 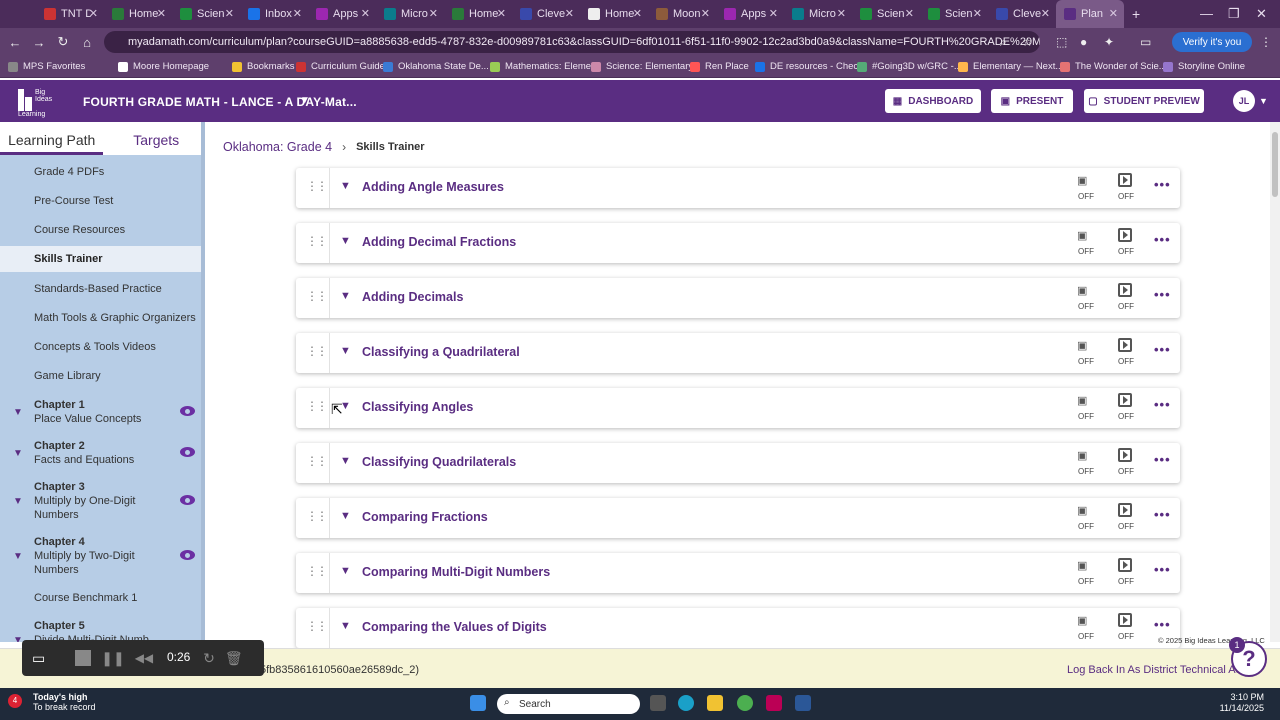 I want to click on avatar-dropdown-icon: ▼, so click(x=1263, y=101).